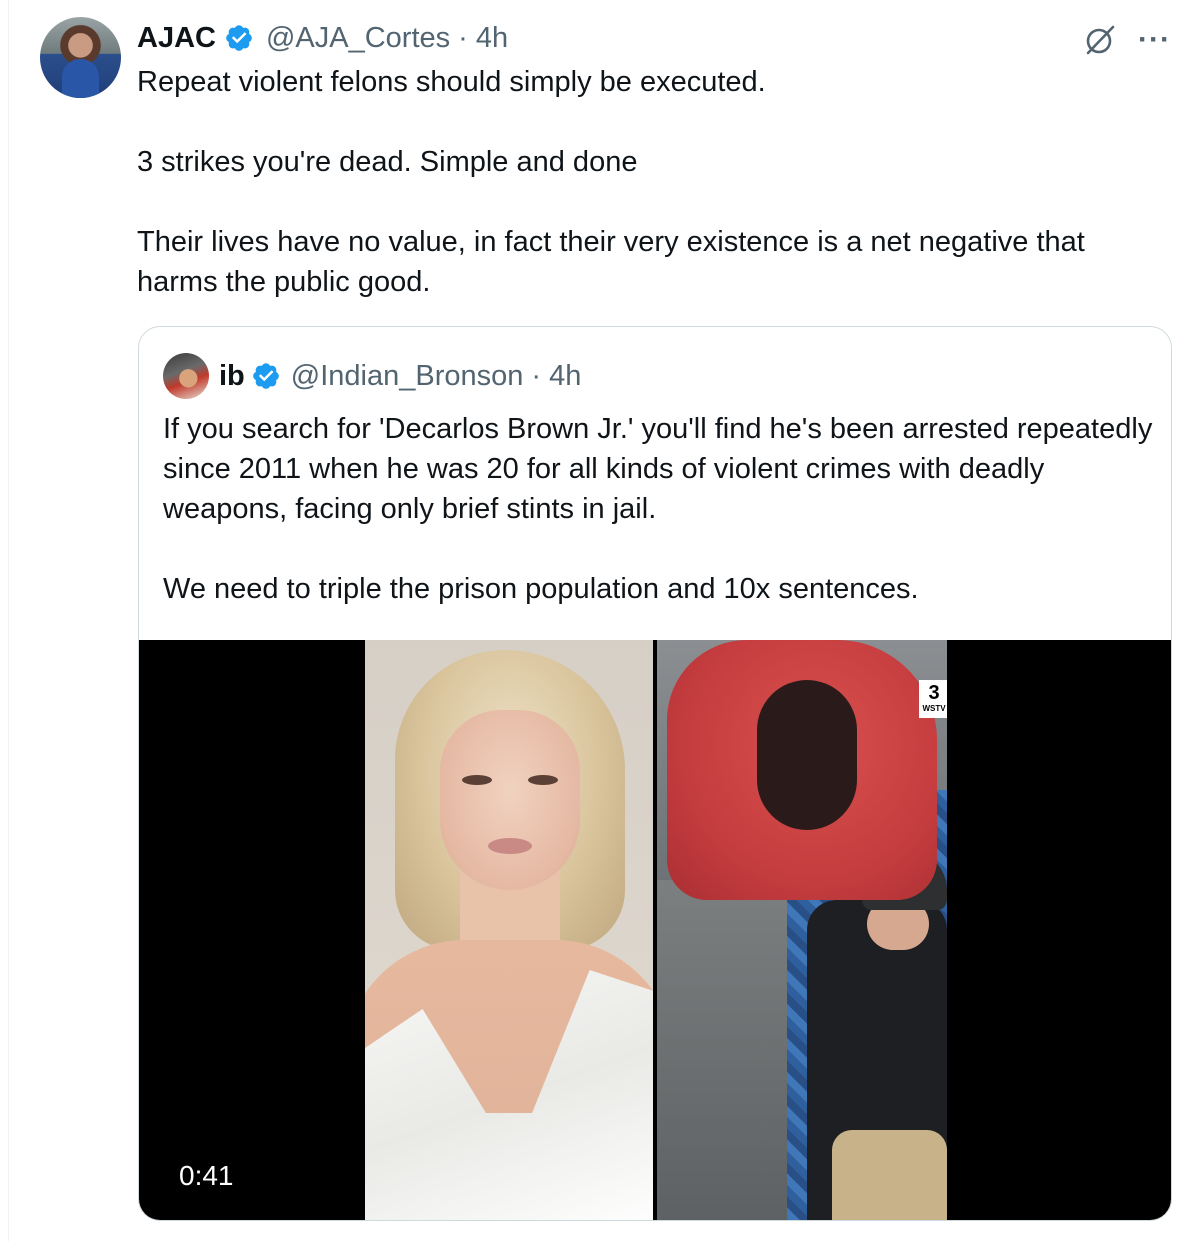 This screenshot has width=1201, height=1241. I want to click on quoted-author-name: ib, so click(232, 376).